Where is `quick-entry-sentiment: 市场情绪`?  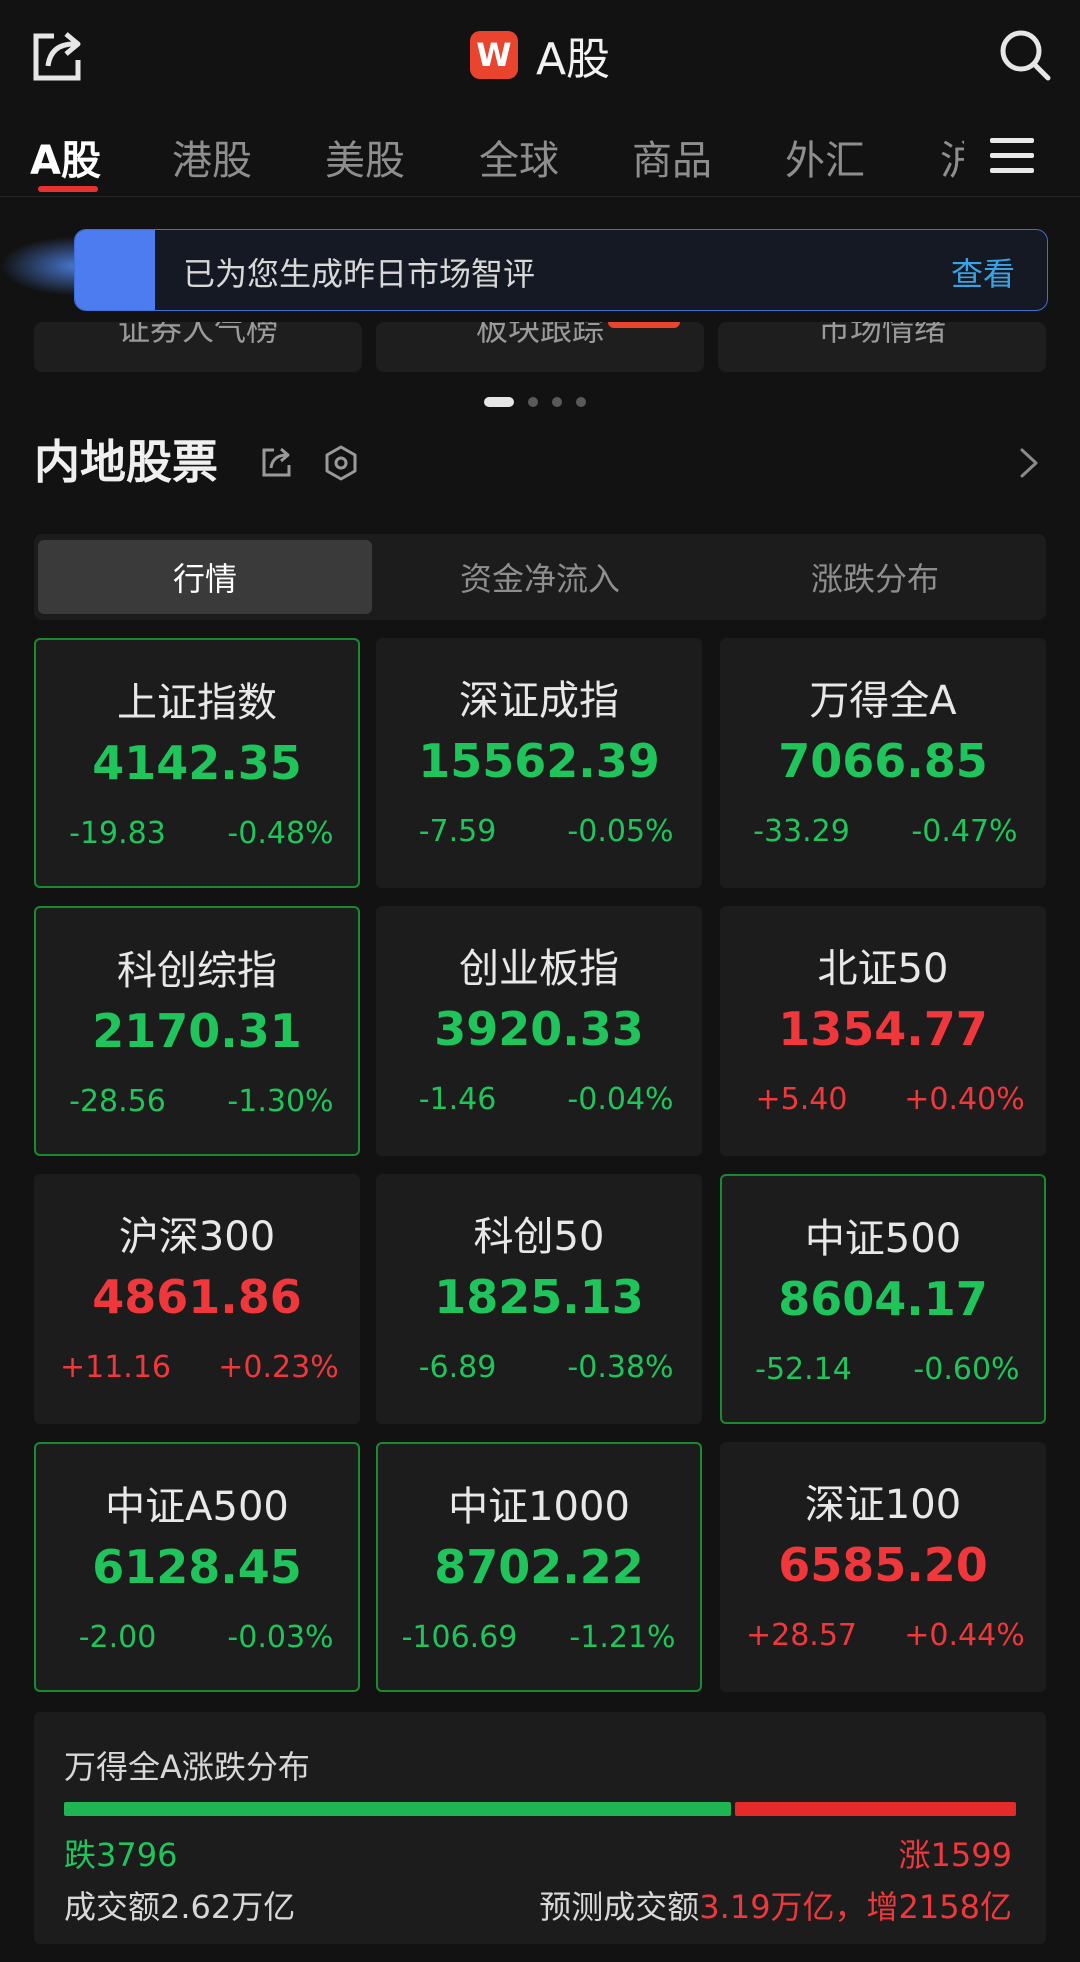
quick-entry-sentiment: 市场情绪 is located at coordinates (882, 347).